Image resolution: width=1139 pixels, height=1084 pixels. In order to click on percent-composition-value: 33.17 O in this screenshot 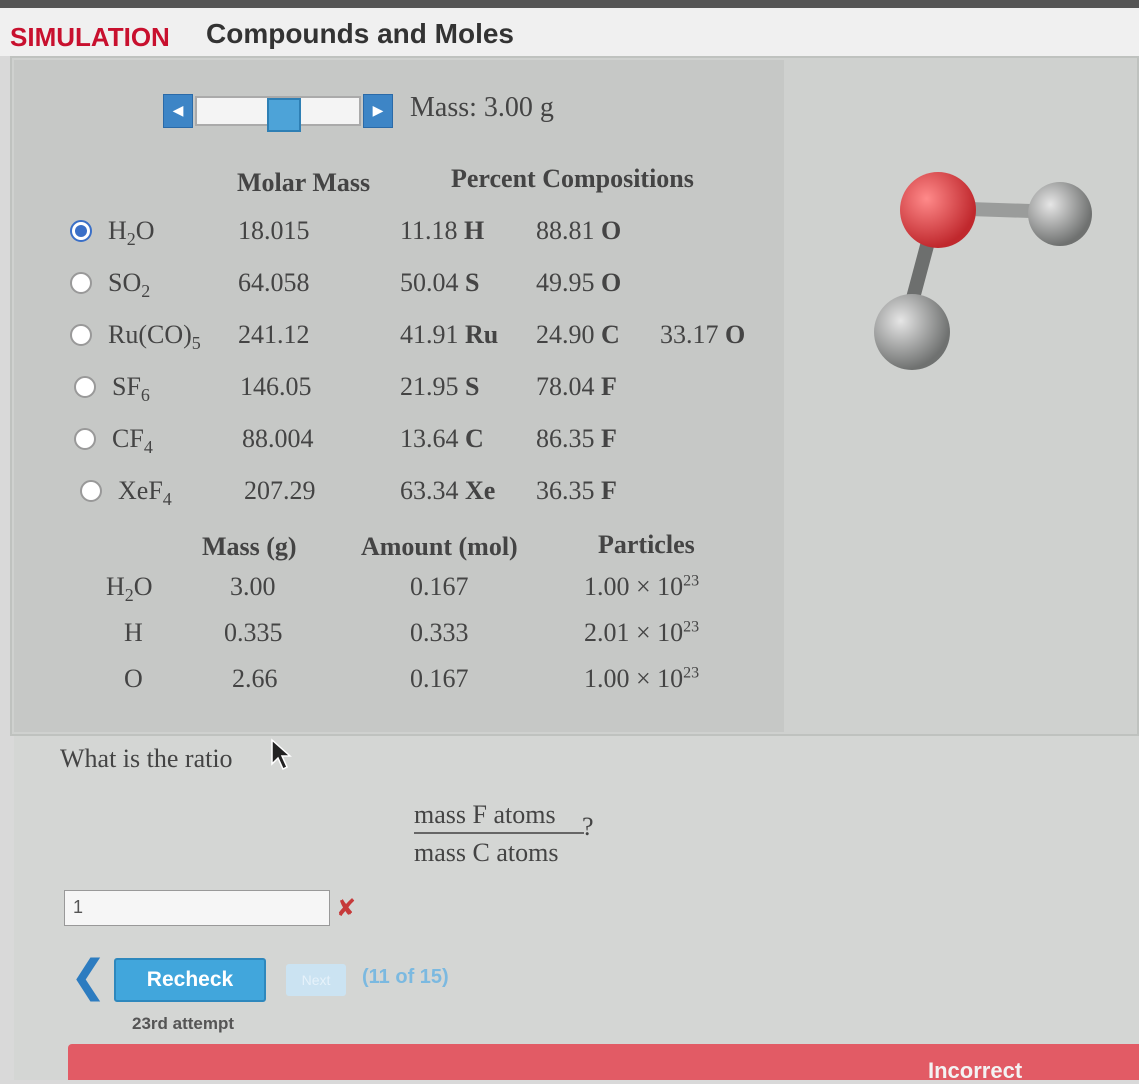, I will do `click(702, 335)`.